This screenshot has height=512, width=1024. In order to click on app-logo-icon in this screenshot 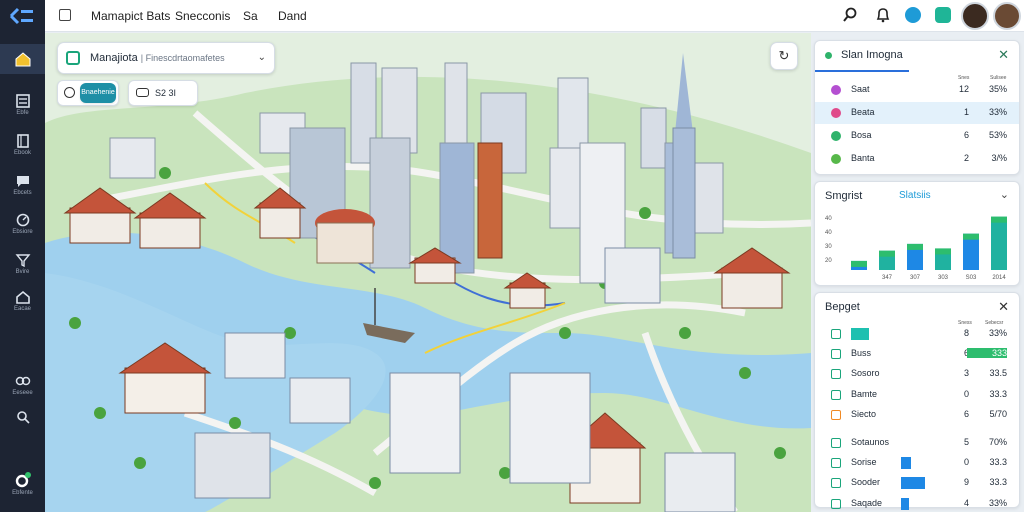, I will do `click(22, 17)`.